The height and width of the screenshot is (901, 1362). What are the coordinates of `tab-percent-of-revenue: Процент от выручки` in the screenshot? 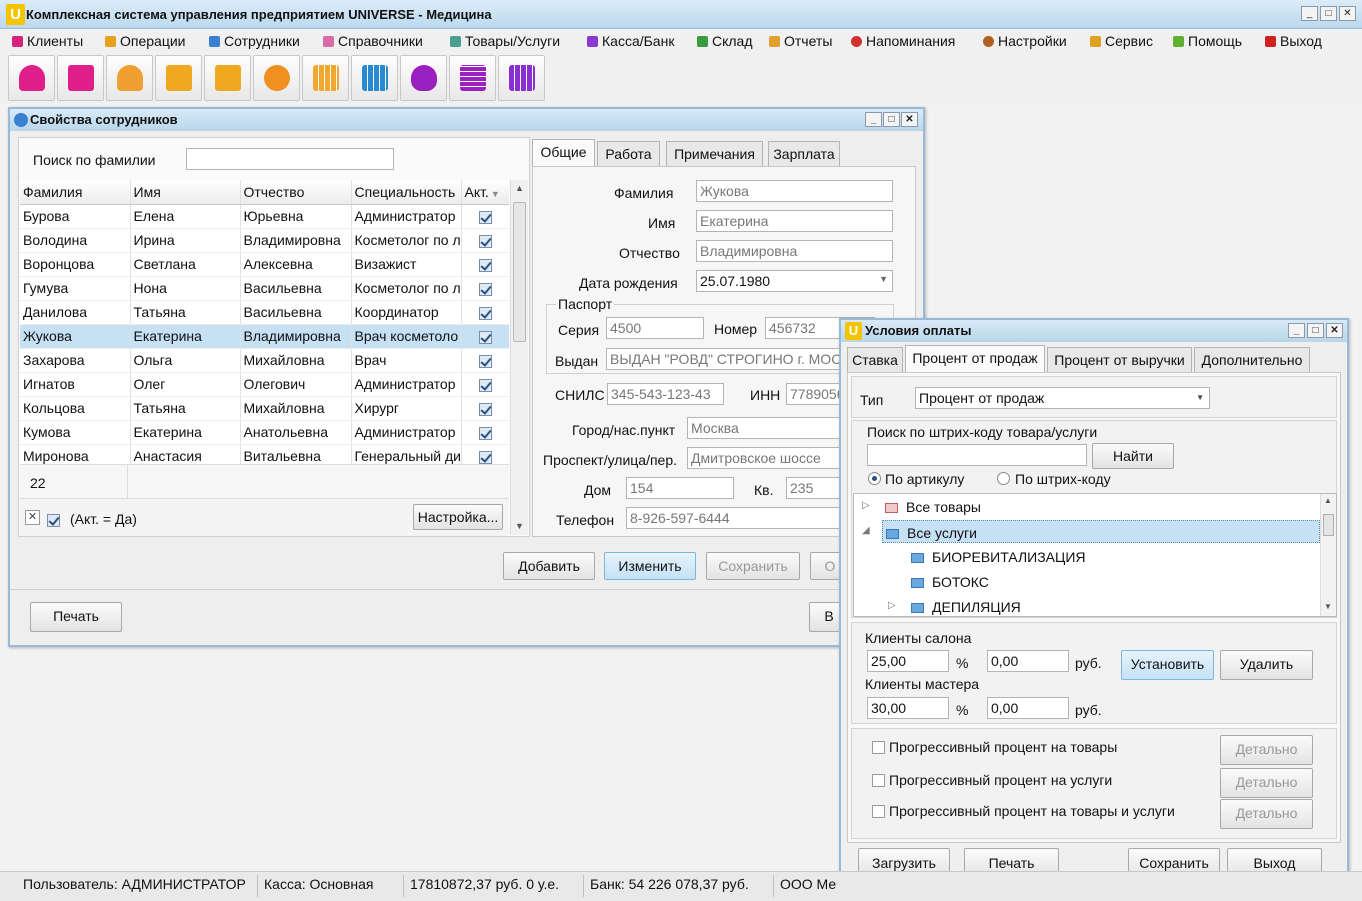 It's located at (1119, 359).